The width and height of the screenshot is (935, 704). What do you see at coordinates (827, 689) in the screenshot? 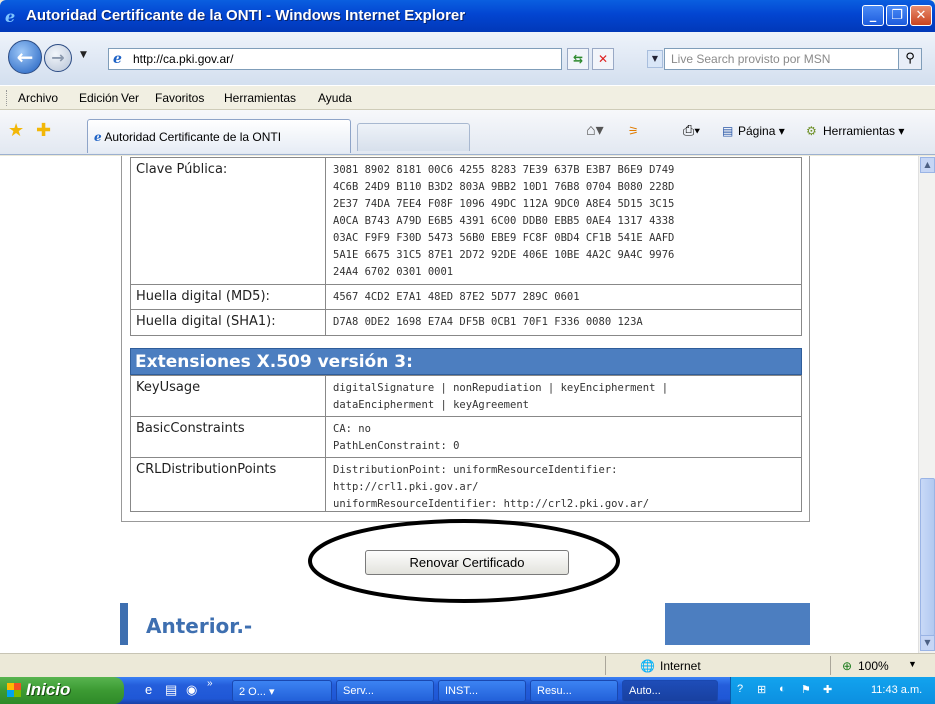
I see `antivirus-tray-icon: ✚` at bounding box center [827, 689].